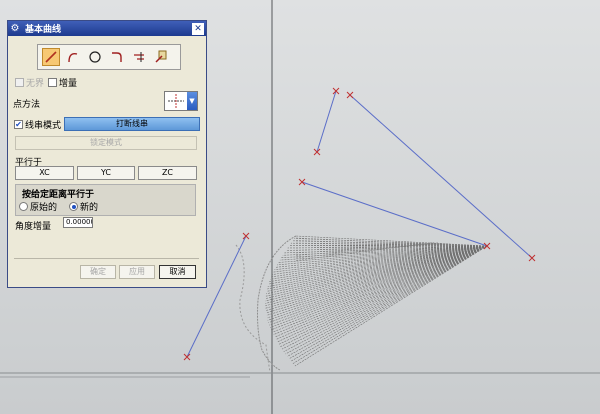 Image resolution: width=600 pixels, height=414 pixels. I want to click on infinite-checkbox, so click(19, 82).